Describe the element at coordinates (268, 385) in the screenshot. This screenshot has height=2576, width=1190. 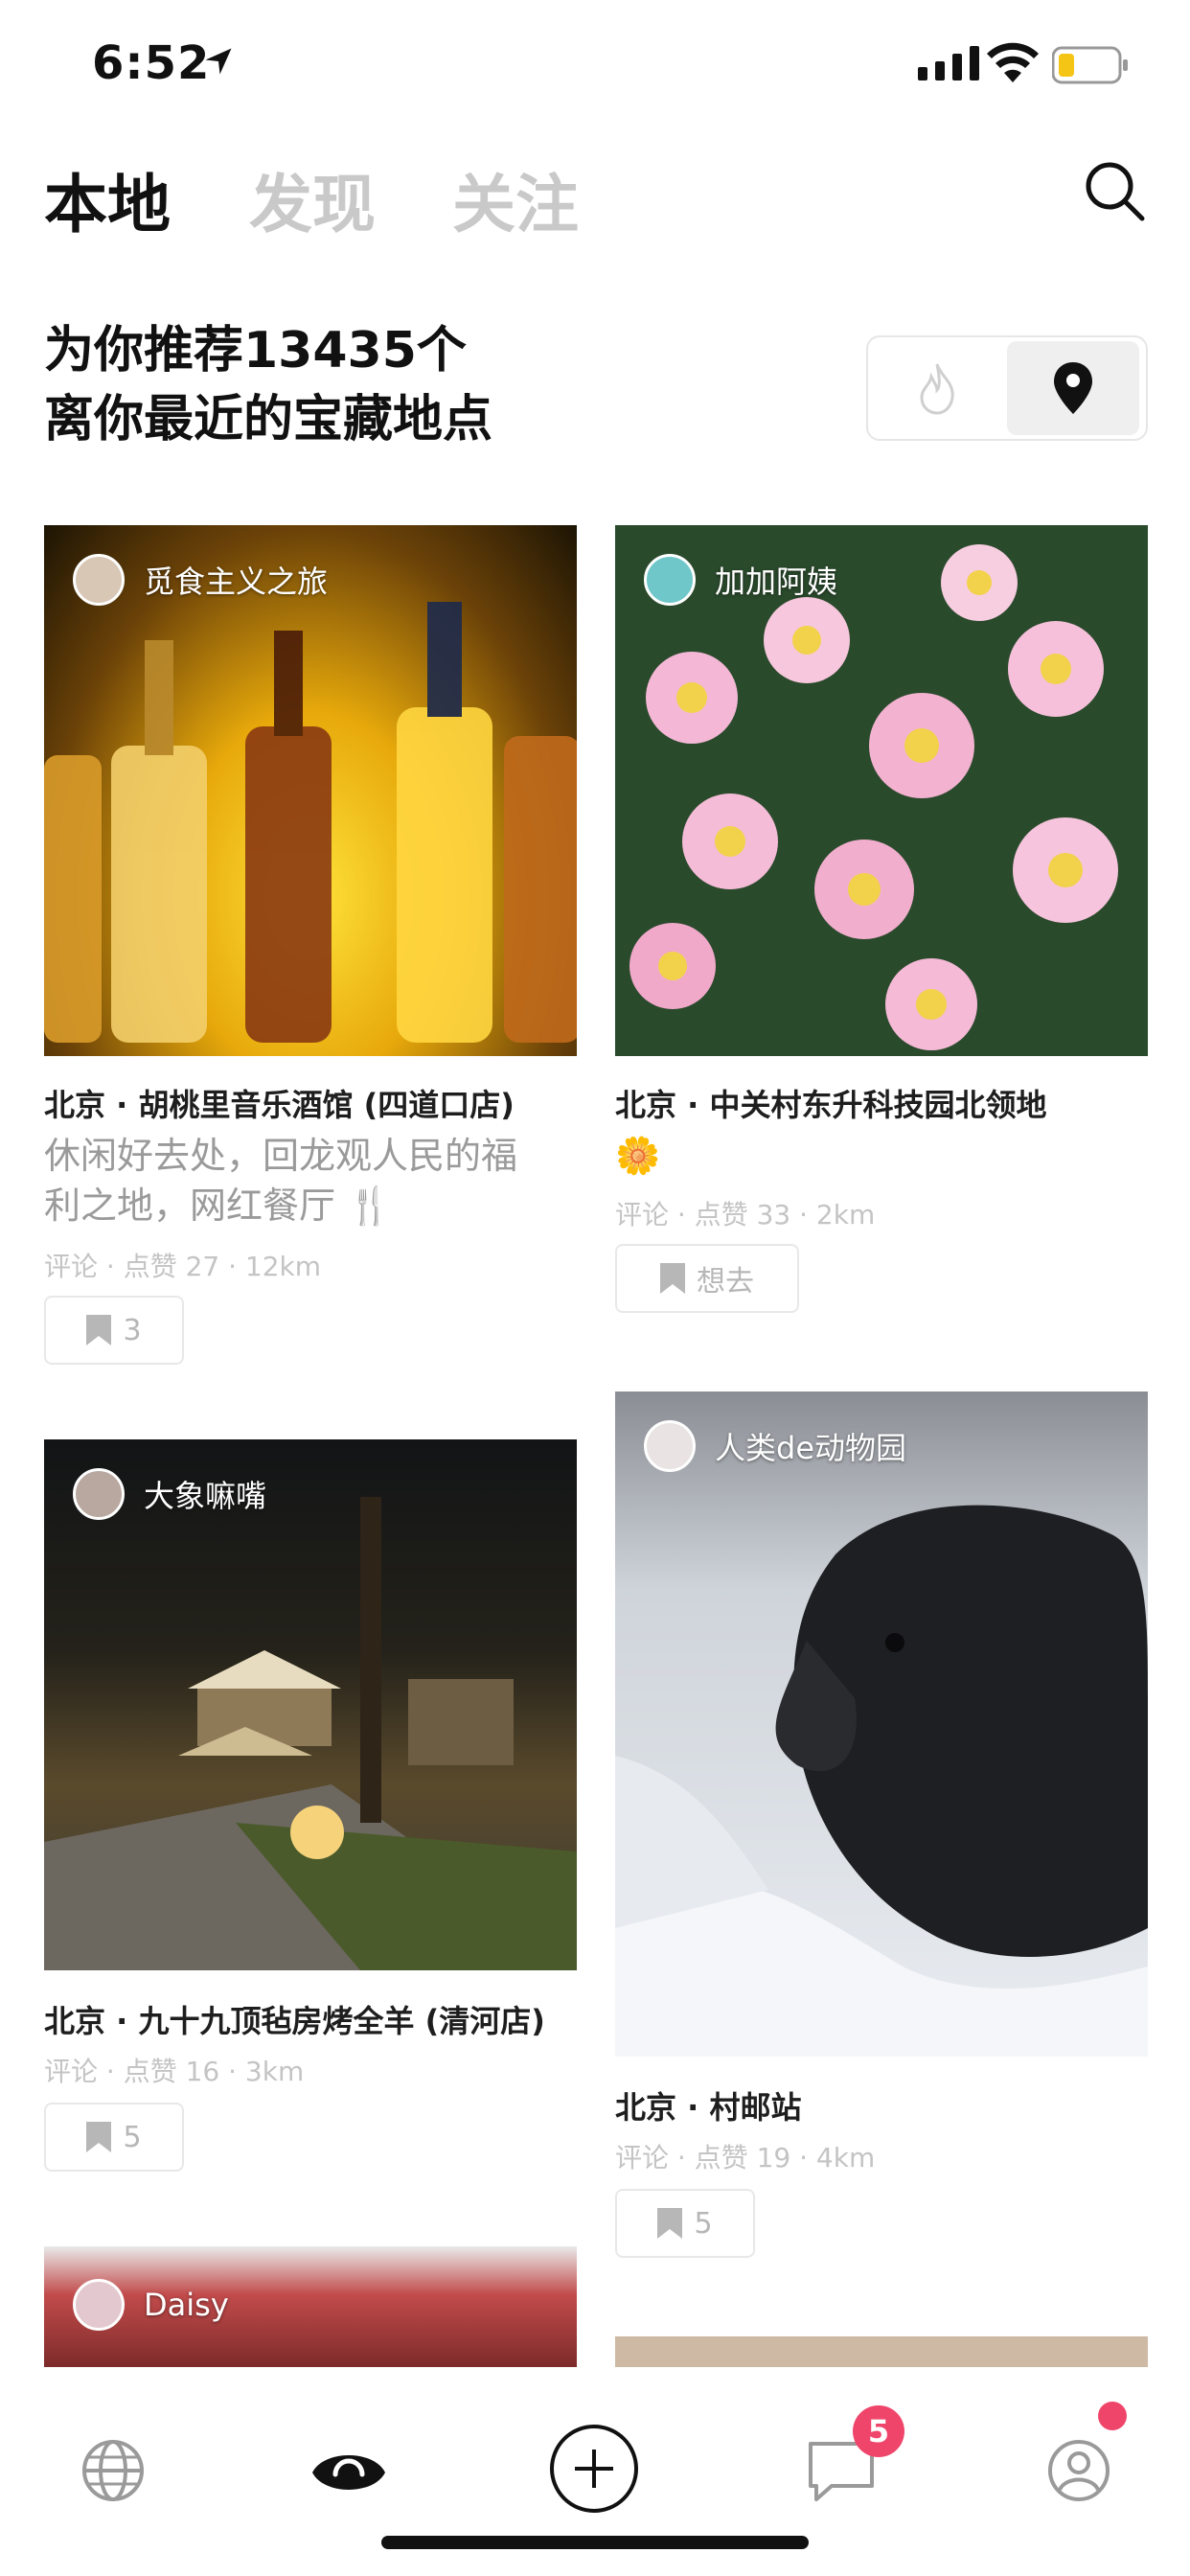
I see `recommendation-headline: 为你推荐13435个 离你最近的宝藏地点` at that location.